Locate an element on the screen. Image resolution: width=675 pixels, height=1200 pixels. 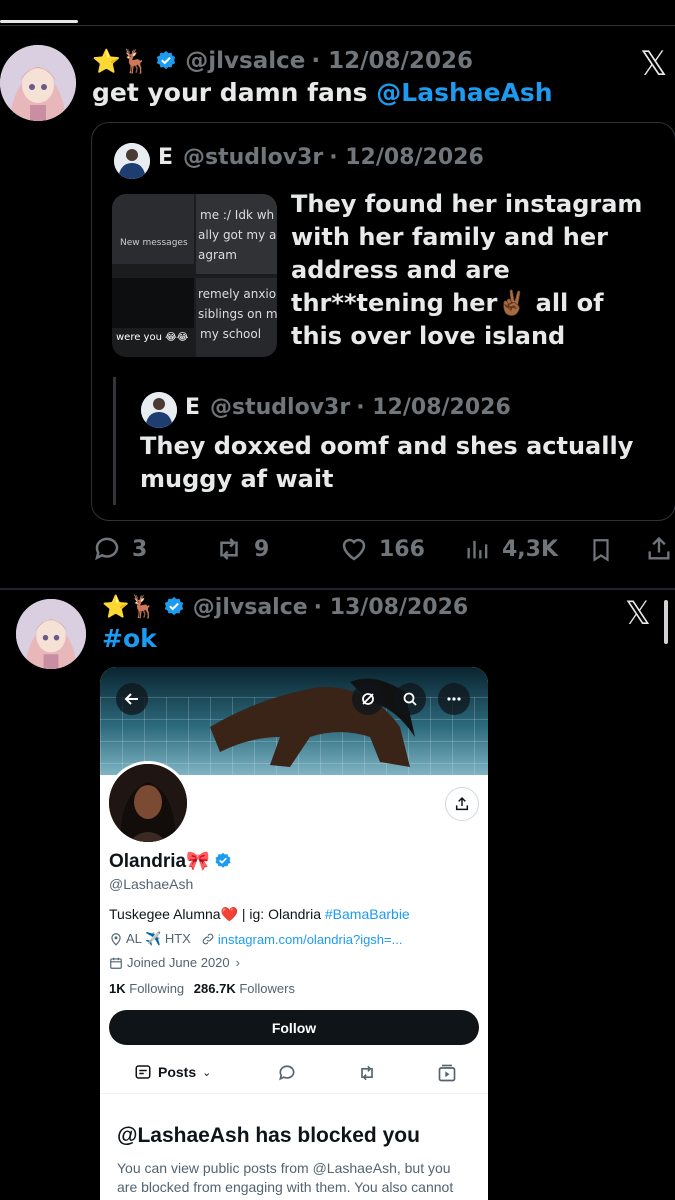
dm-line-6: my school is located at coordinates (231, 334).